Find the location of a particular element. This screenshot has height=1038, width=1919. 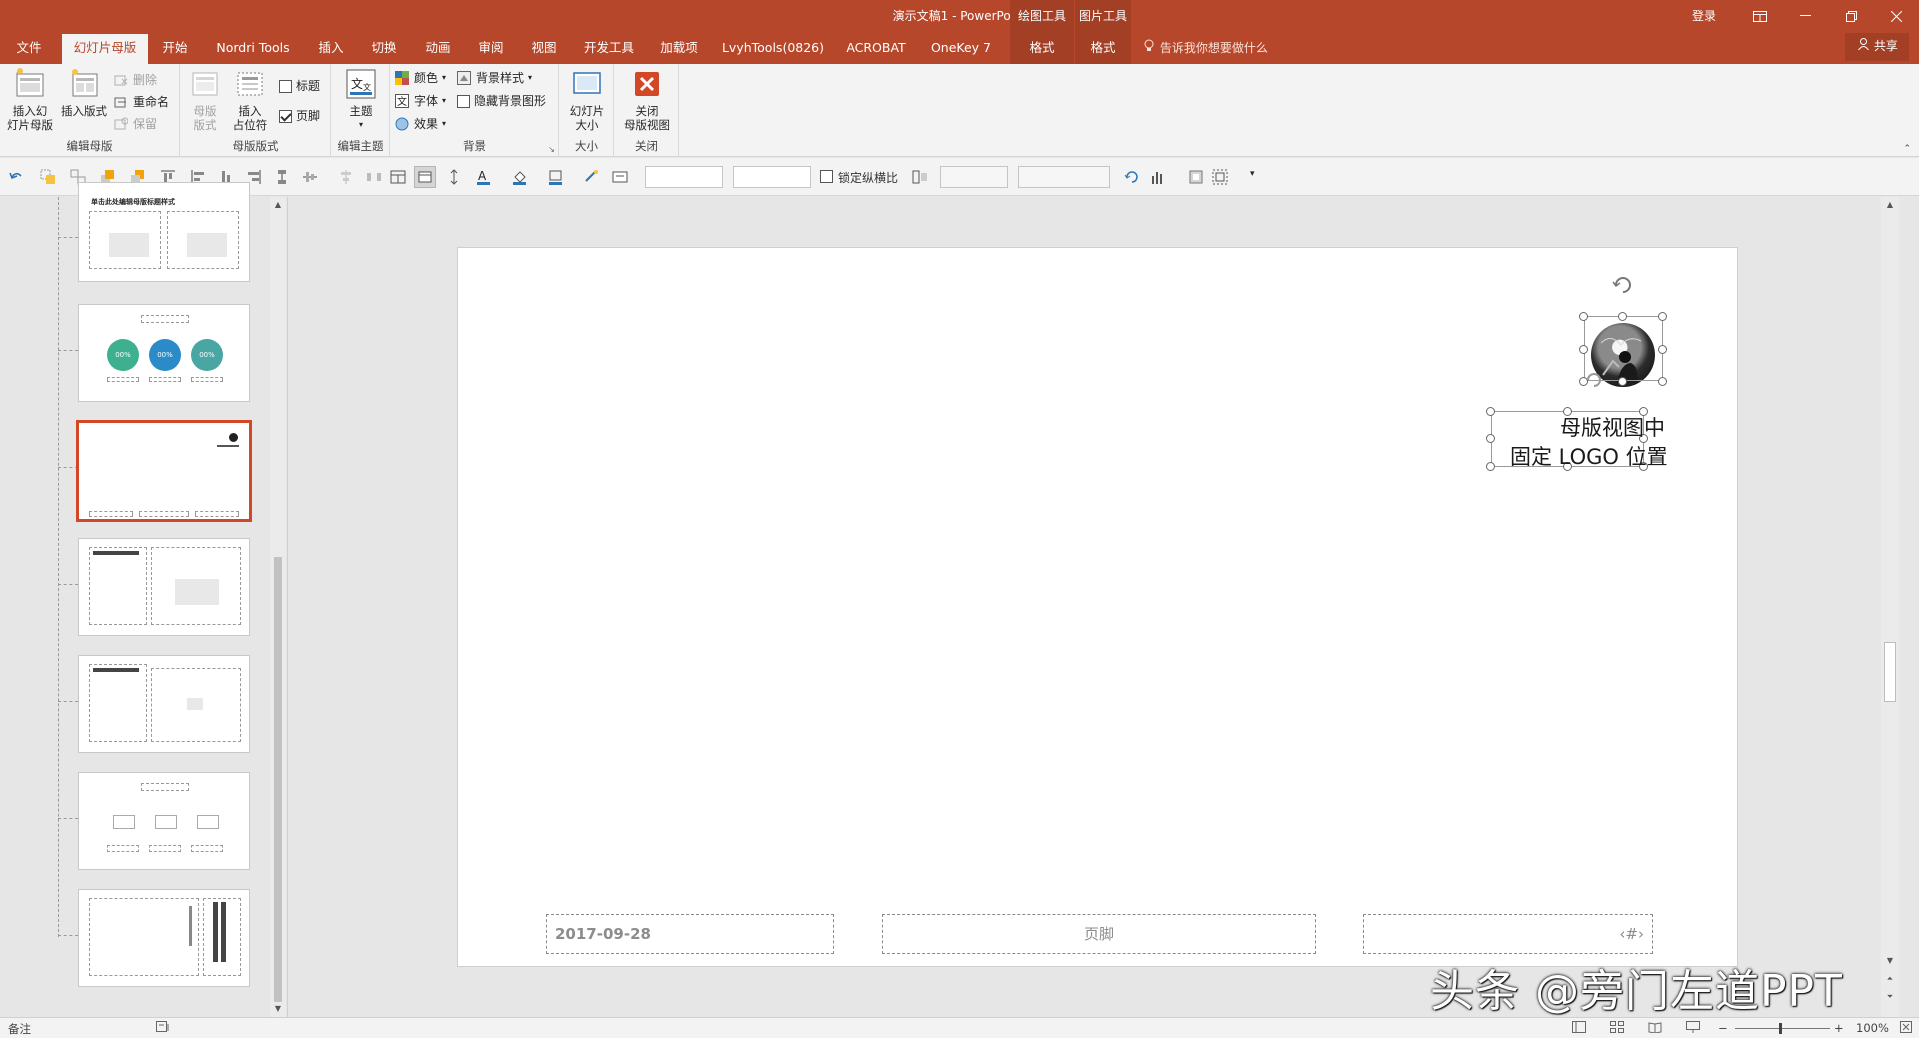

undo-icon is located at coordinates (16, 177).